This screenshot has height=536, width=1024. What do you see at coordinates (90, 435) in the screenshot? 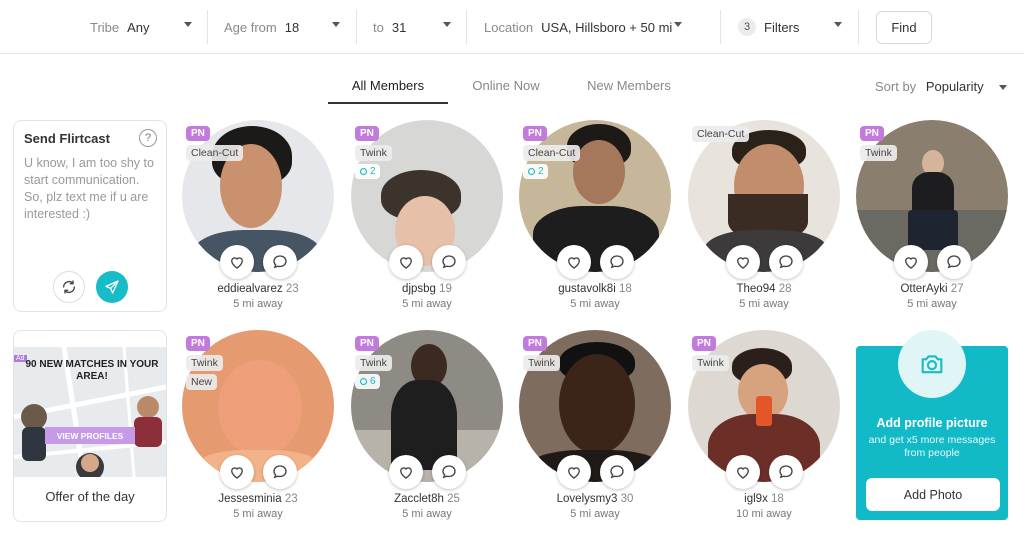
I see `view-profiles-button: VIEW PROFILES` at bounding box center [90, 435].